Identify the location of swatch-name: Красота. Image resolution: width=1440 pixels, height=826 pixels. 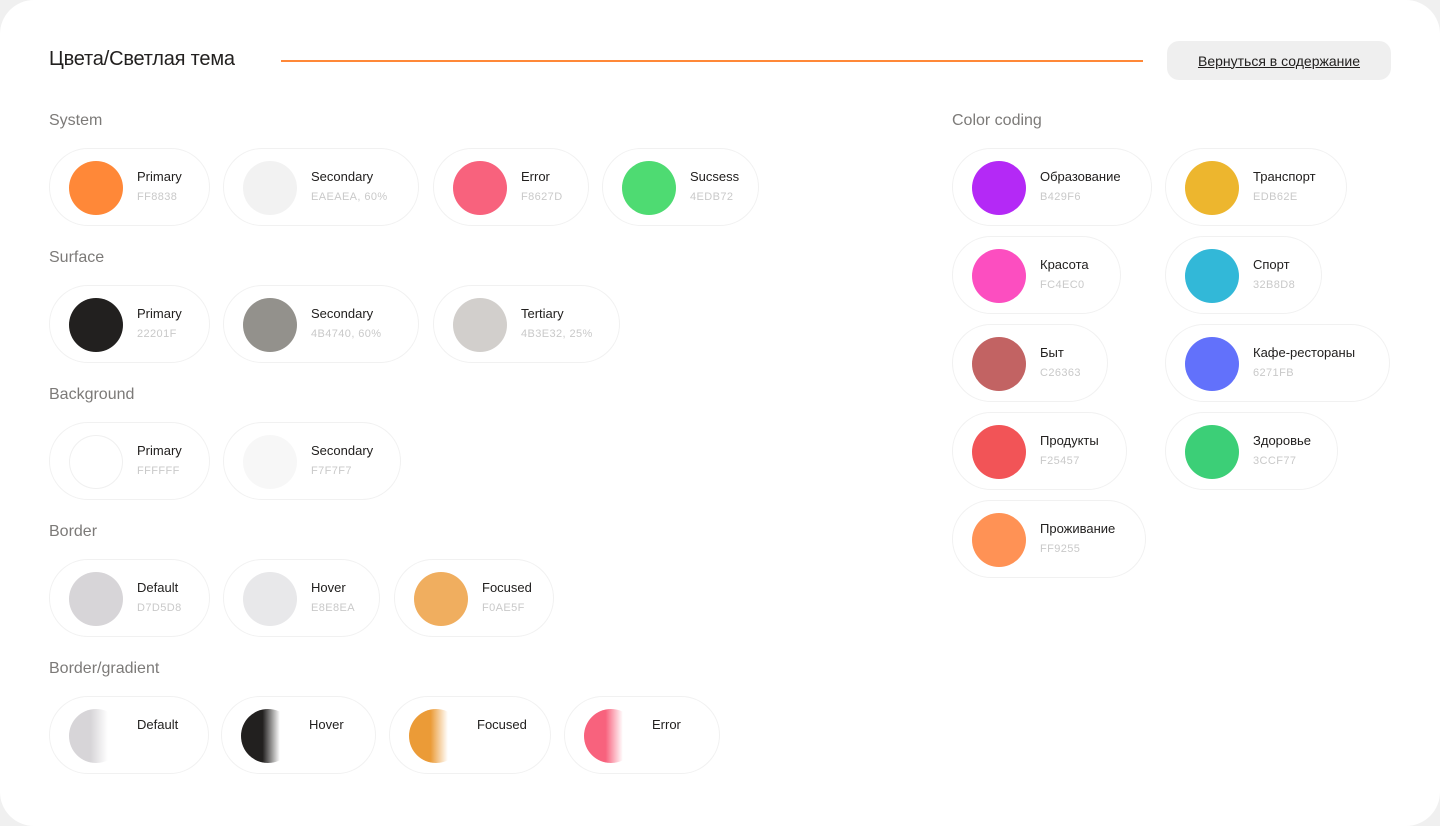
(1064, 264).